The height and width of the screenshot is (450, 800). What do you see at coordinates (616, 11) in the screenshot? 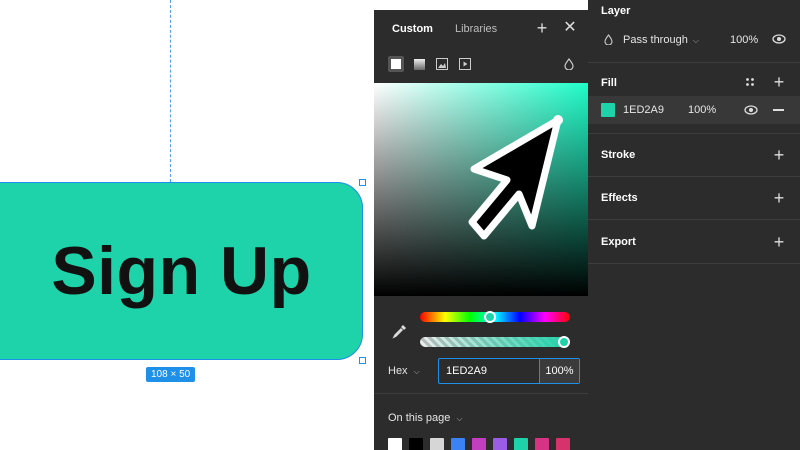
I see `layer-section-title: Layer` at bounding box center [616, 11].